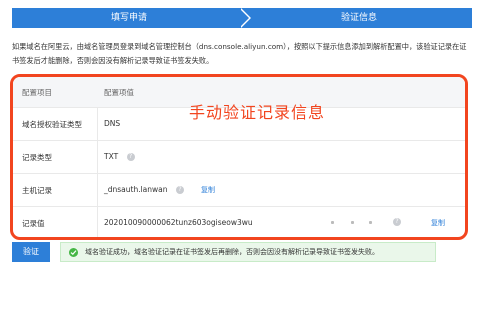 The image size is (480, 320). Describe the element at coordinates (52, 124) in the screenshot. I see `row-key: 域名授权验证类型` at that location.